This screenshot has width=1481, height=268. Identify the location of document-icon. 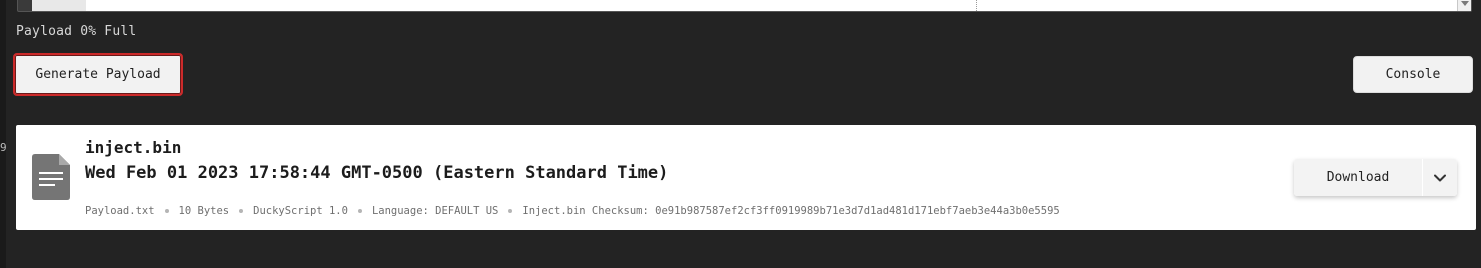
(51, 177).